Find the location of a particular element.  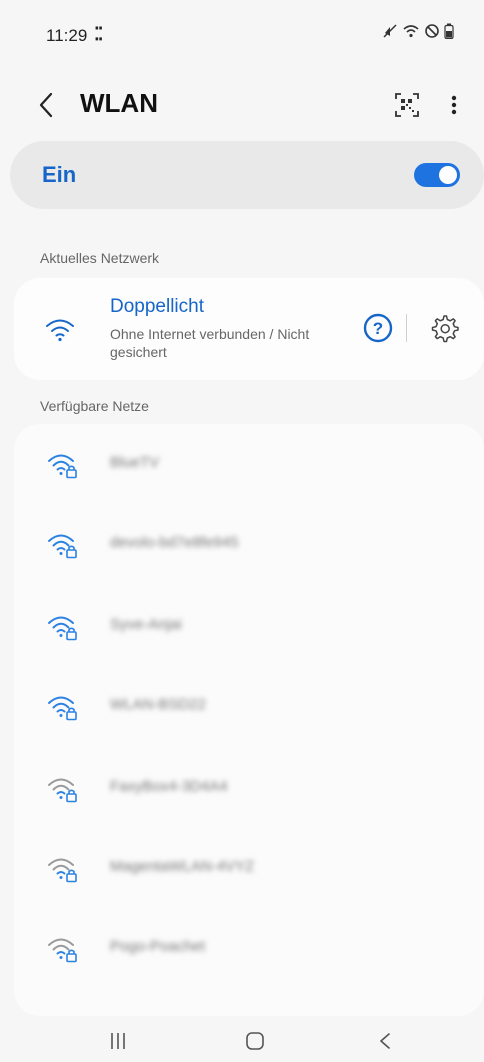

section-title-available: Verfügbare Netze is located at coordinates (94, 406).